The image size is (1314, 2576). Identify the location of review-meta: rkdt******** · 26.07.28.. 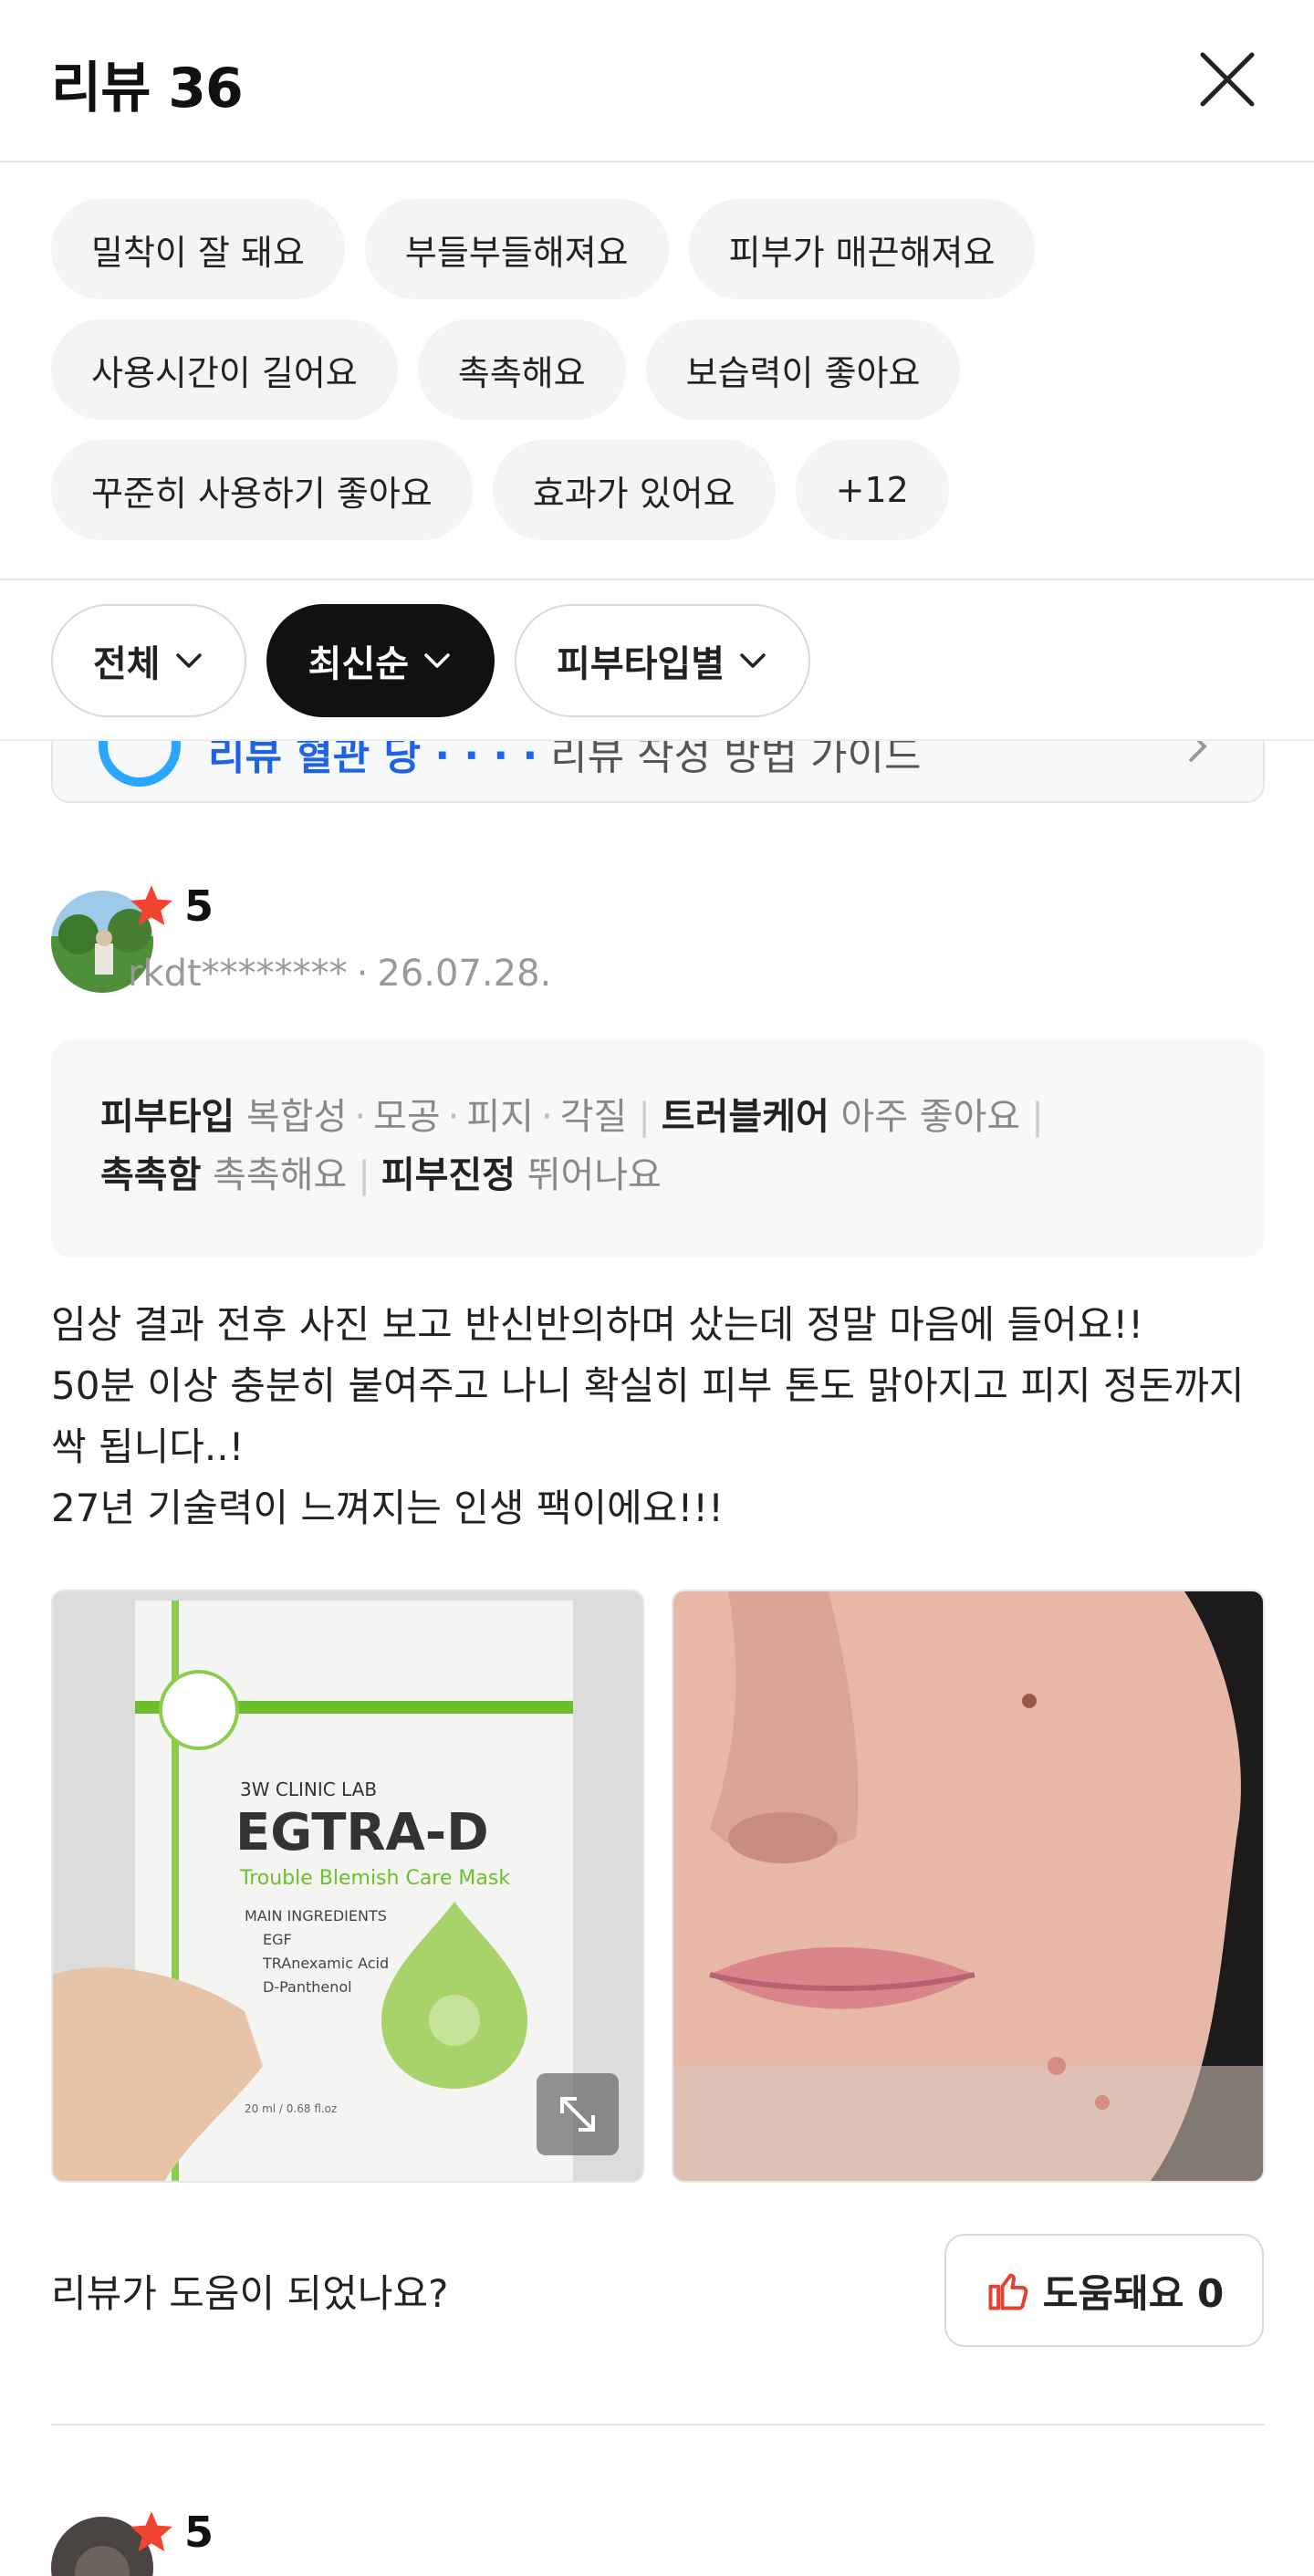
(340, 974).